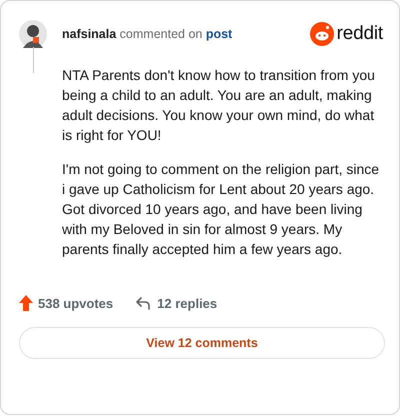 This screenshot has height=416, width=400. Describe the element at coordinates (219, 105) in the screenshot. I see `comment-paragraph: NTA Parents don't know how to transition from you being a child to an adult. You are an adult, making adult decisions. You know your own mind, do what is right for YOU!` at that location.